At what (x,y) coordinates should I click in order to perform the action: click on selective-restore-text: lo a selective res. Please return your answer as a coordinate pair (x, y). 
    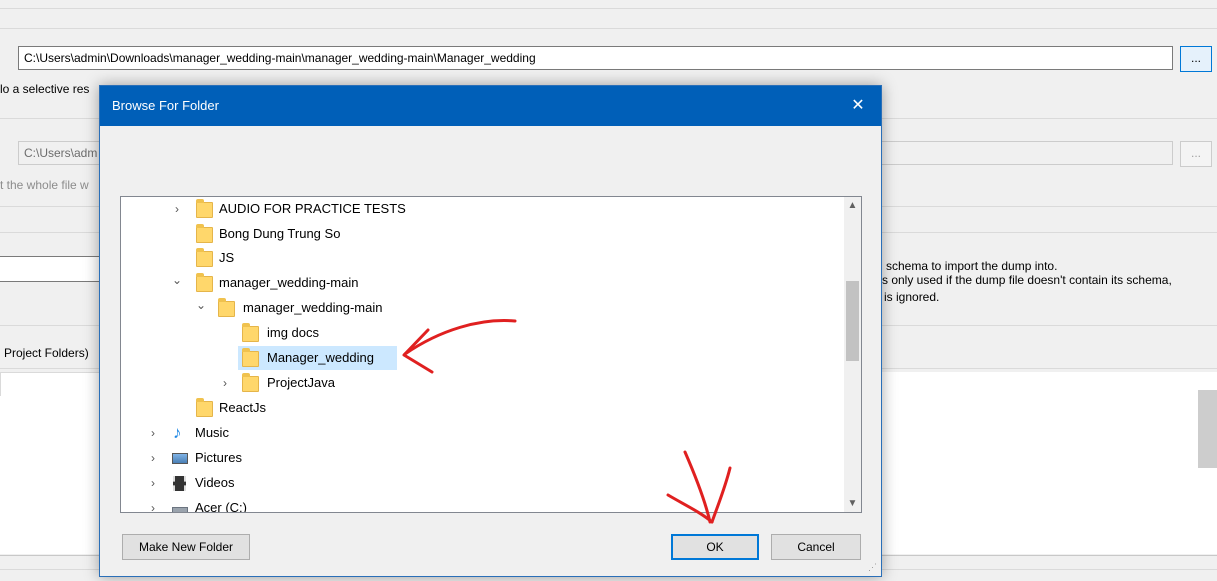
    Looking at the image, I should click on (45, 89).